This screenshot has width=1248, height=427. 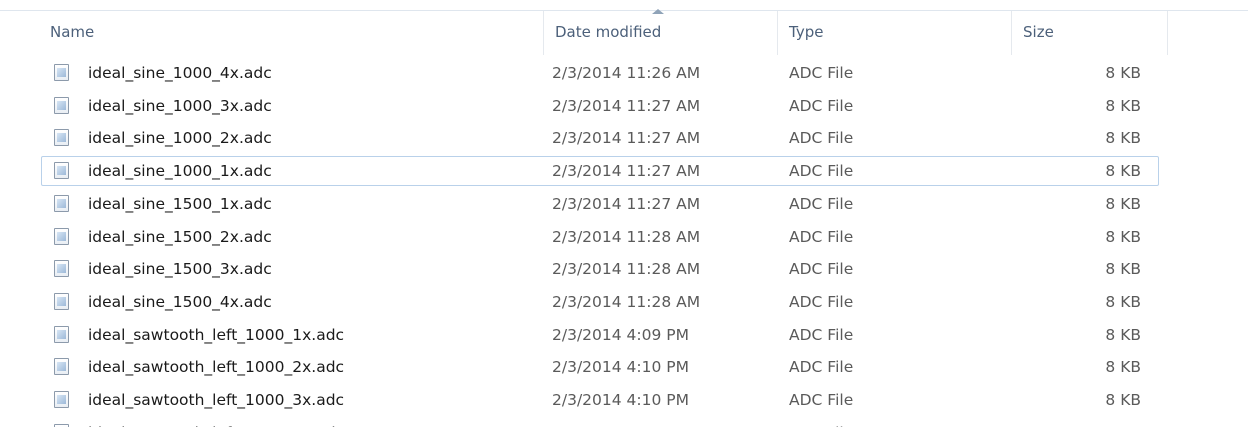 I want to click on file-date-modified: 2/3/2014 11:26 AM, so click(x=626, y=73).